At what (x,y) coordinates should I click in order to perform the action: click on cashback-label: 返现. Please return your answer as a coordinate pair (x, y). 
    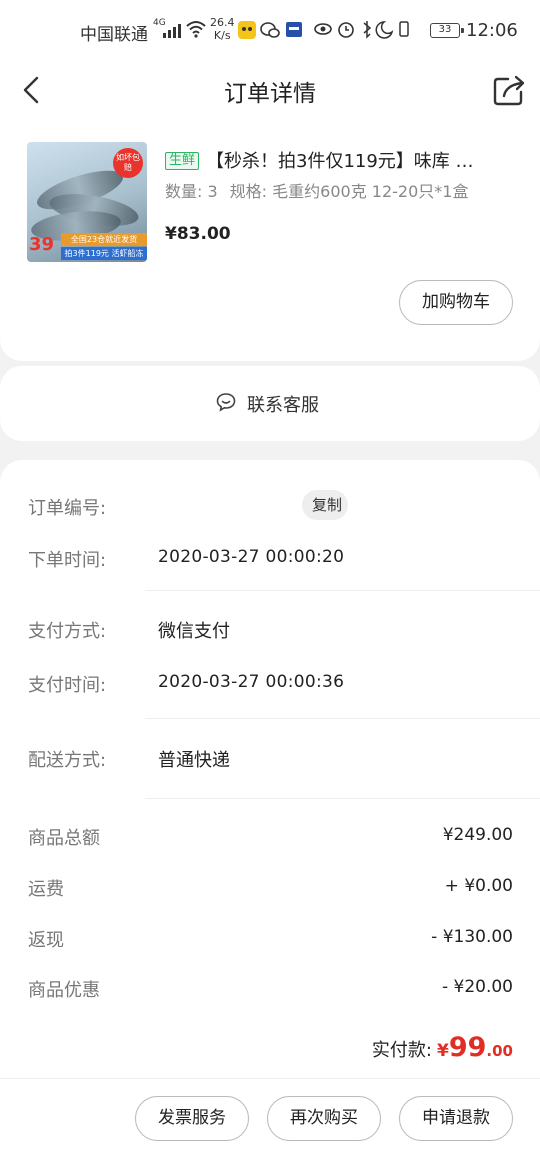
    Looking at the image, I should click on (46, 940).